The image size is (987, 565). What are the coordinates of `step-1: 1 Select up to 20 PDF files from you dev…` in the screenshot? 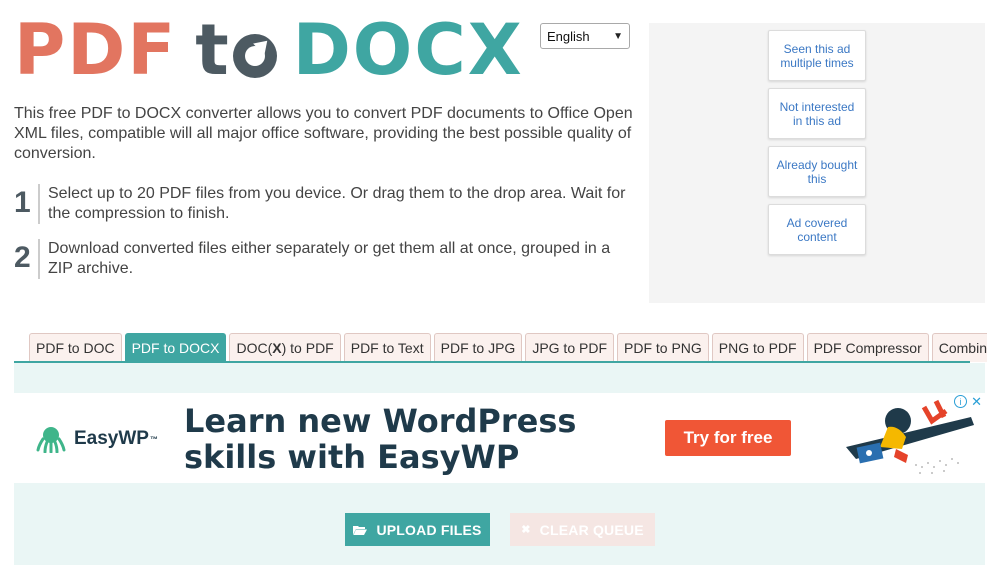 It's located at (324, 204).